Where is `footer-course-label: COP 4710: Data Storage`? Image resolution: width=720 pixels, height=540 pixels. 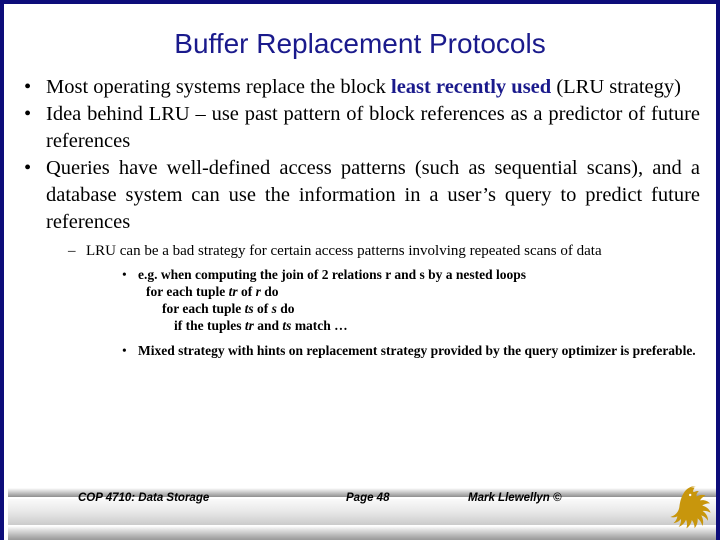
footer-course-label: COP 4710: Data Storage is located at coordinates (144, 498).